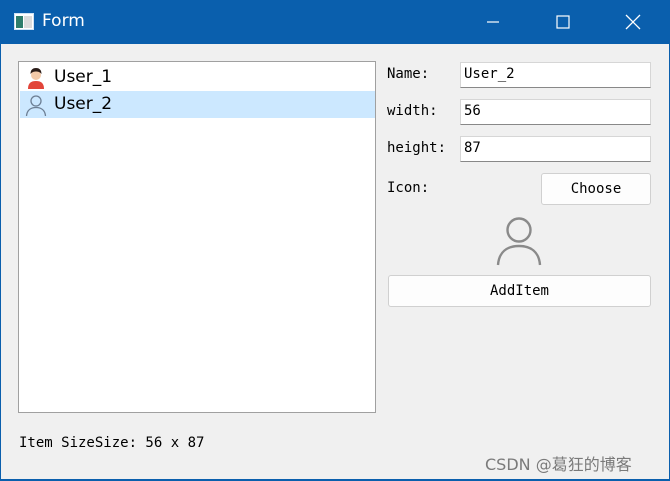  What do you see at coordinates (112, 443) in the screenshot?
I see `item-size-status: Item SizeSize: 56 x 87` at bounding box center [112, 443].